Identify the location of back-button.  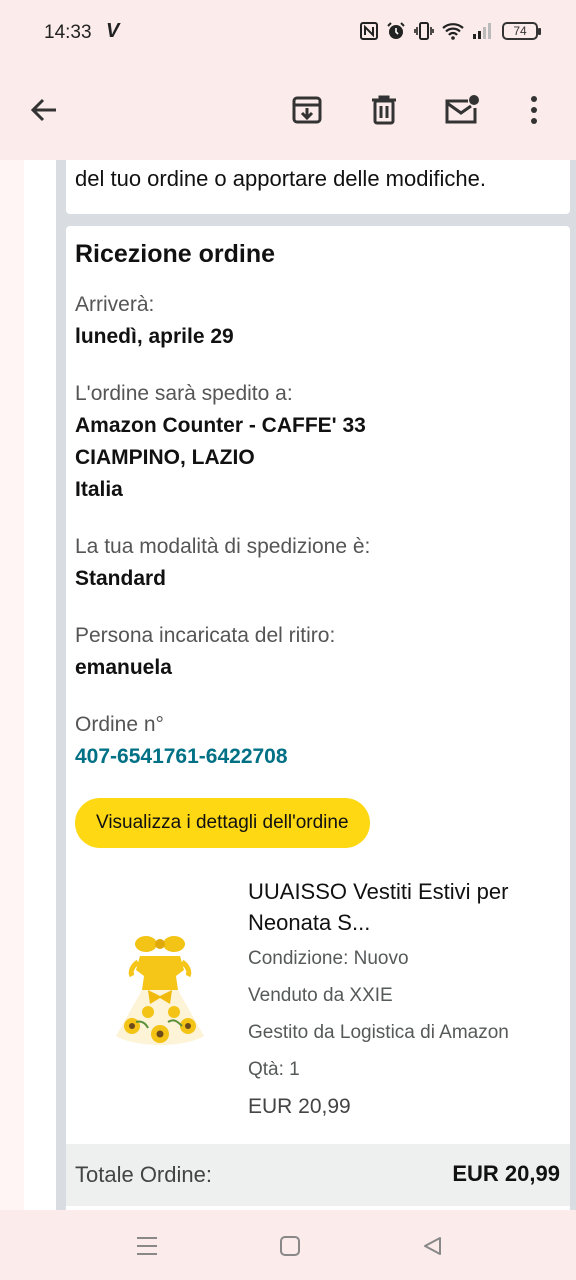
(44, 110).